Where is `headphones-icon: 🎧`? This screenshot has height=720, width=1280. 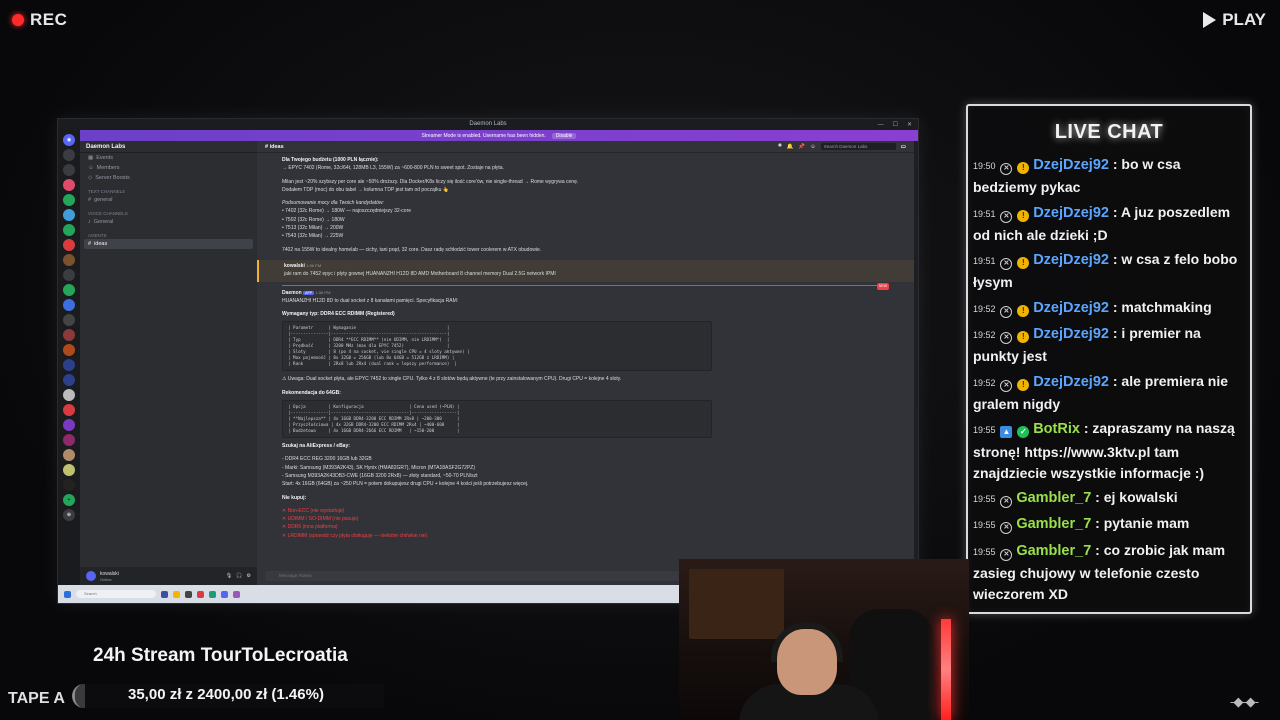
headphones-icon: 🎧 is located at coordinates (239, 576).